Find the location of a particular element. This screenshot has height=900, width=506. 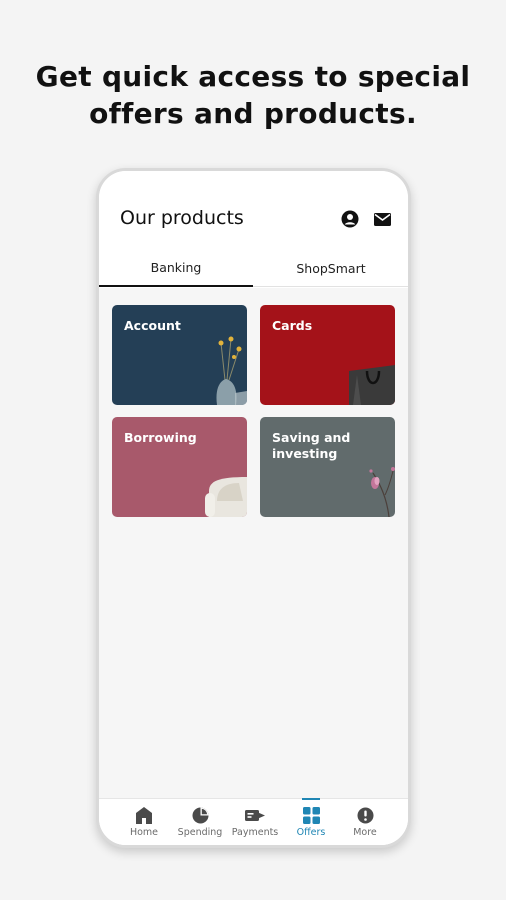

tab-shopsmart: ShopSmart is located at coordinates (331, 268).